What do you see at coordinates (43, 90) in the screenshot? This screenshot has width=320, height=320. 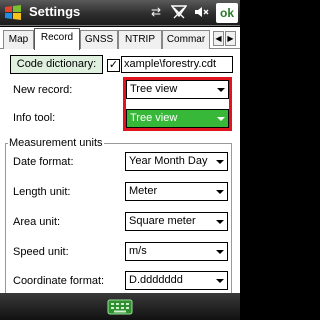 I see `new-record-label: New record:` at bounding box center [43, 90].